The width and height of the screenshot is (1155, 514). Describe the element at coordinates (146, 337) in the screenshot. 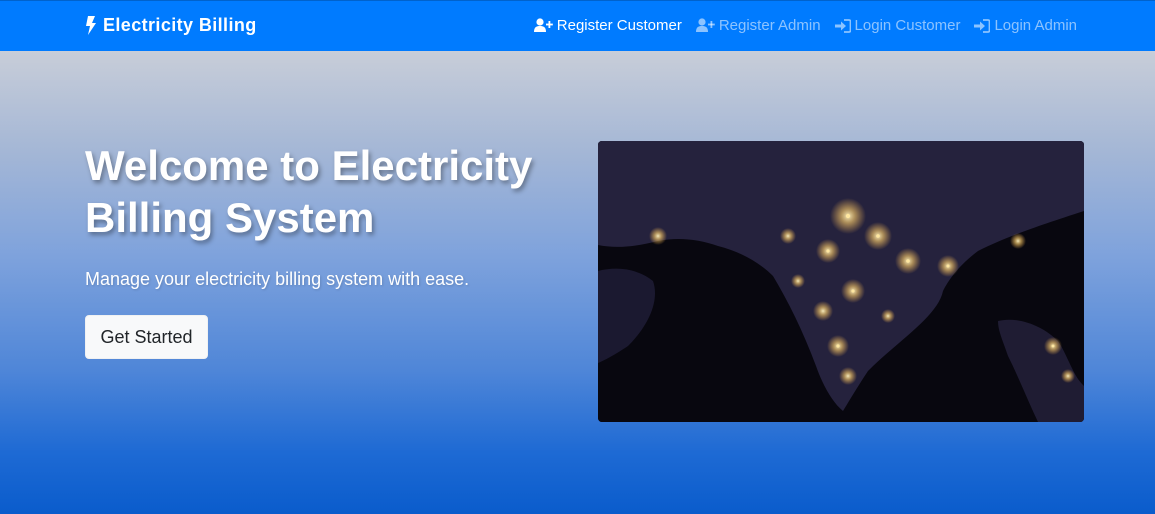

I see `get-started-button: Get Started` at that location.